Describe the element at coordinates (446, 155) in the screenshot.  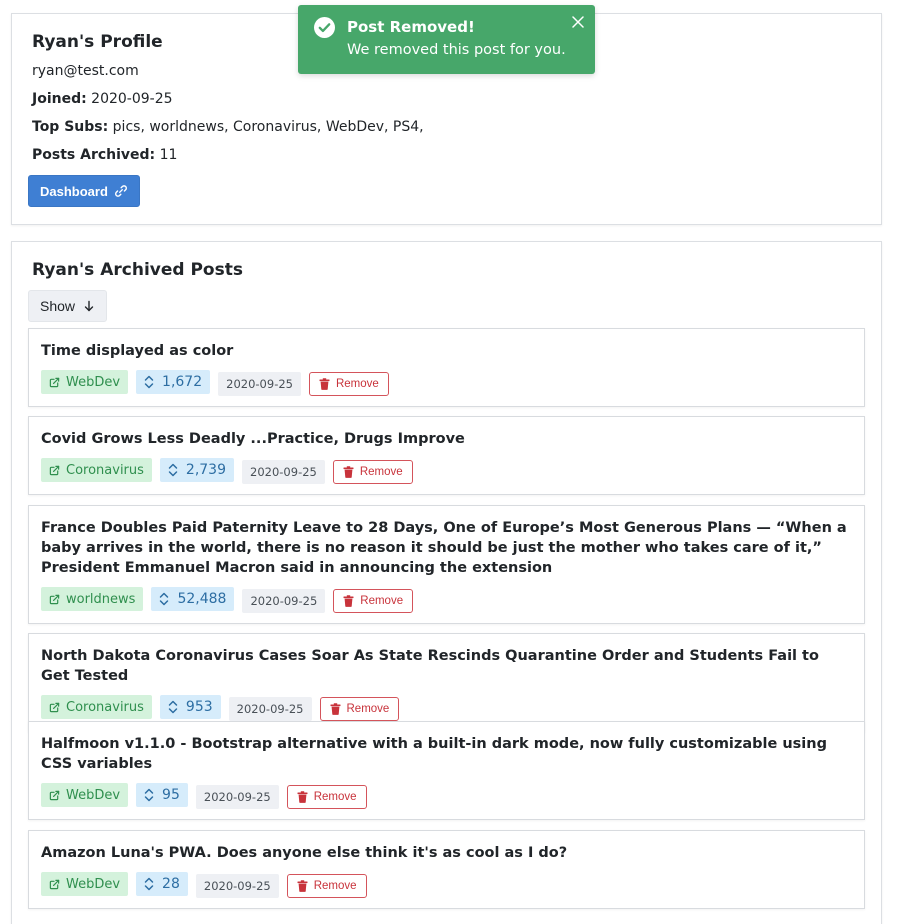
I see `profile-posts-archived: Posts Archived: 11` at that location.